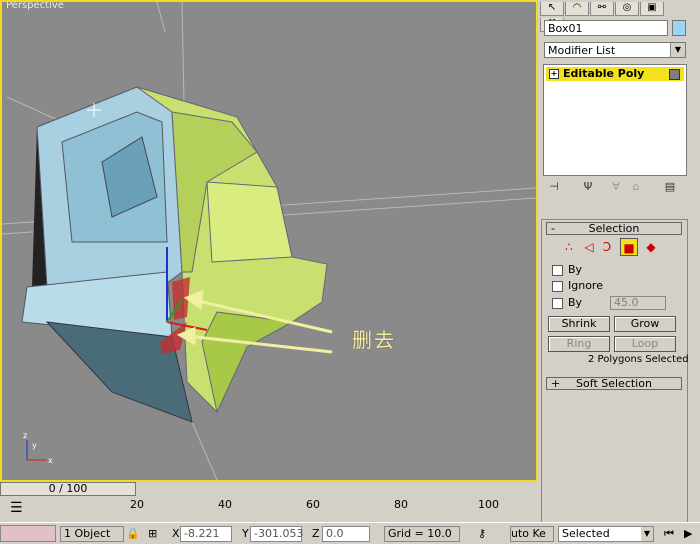  I want to click on border-icon: Ɔ, so click(607, 247).